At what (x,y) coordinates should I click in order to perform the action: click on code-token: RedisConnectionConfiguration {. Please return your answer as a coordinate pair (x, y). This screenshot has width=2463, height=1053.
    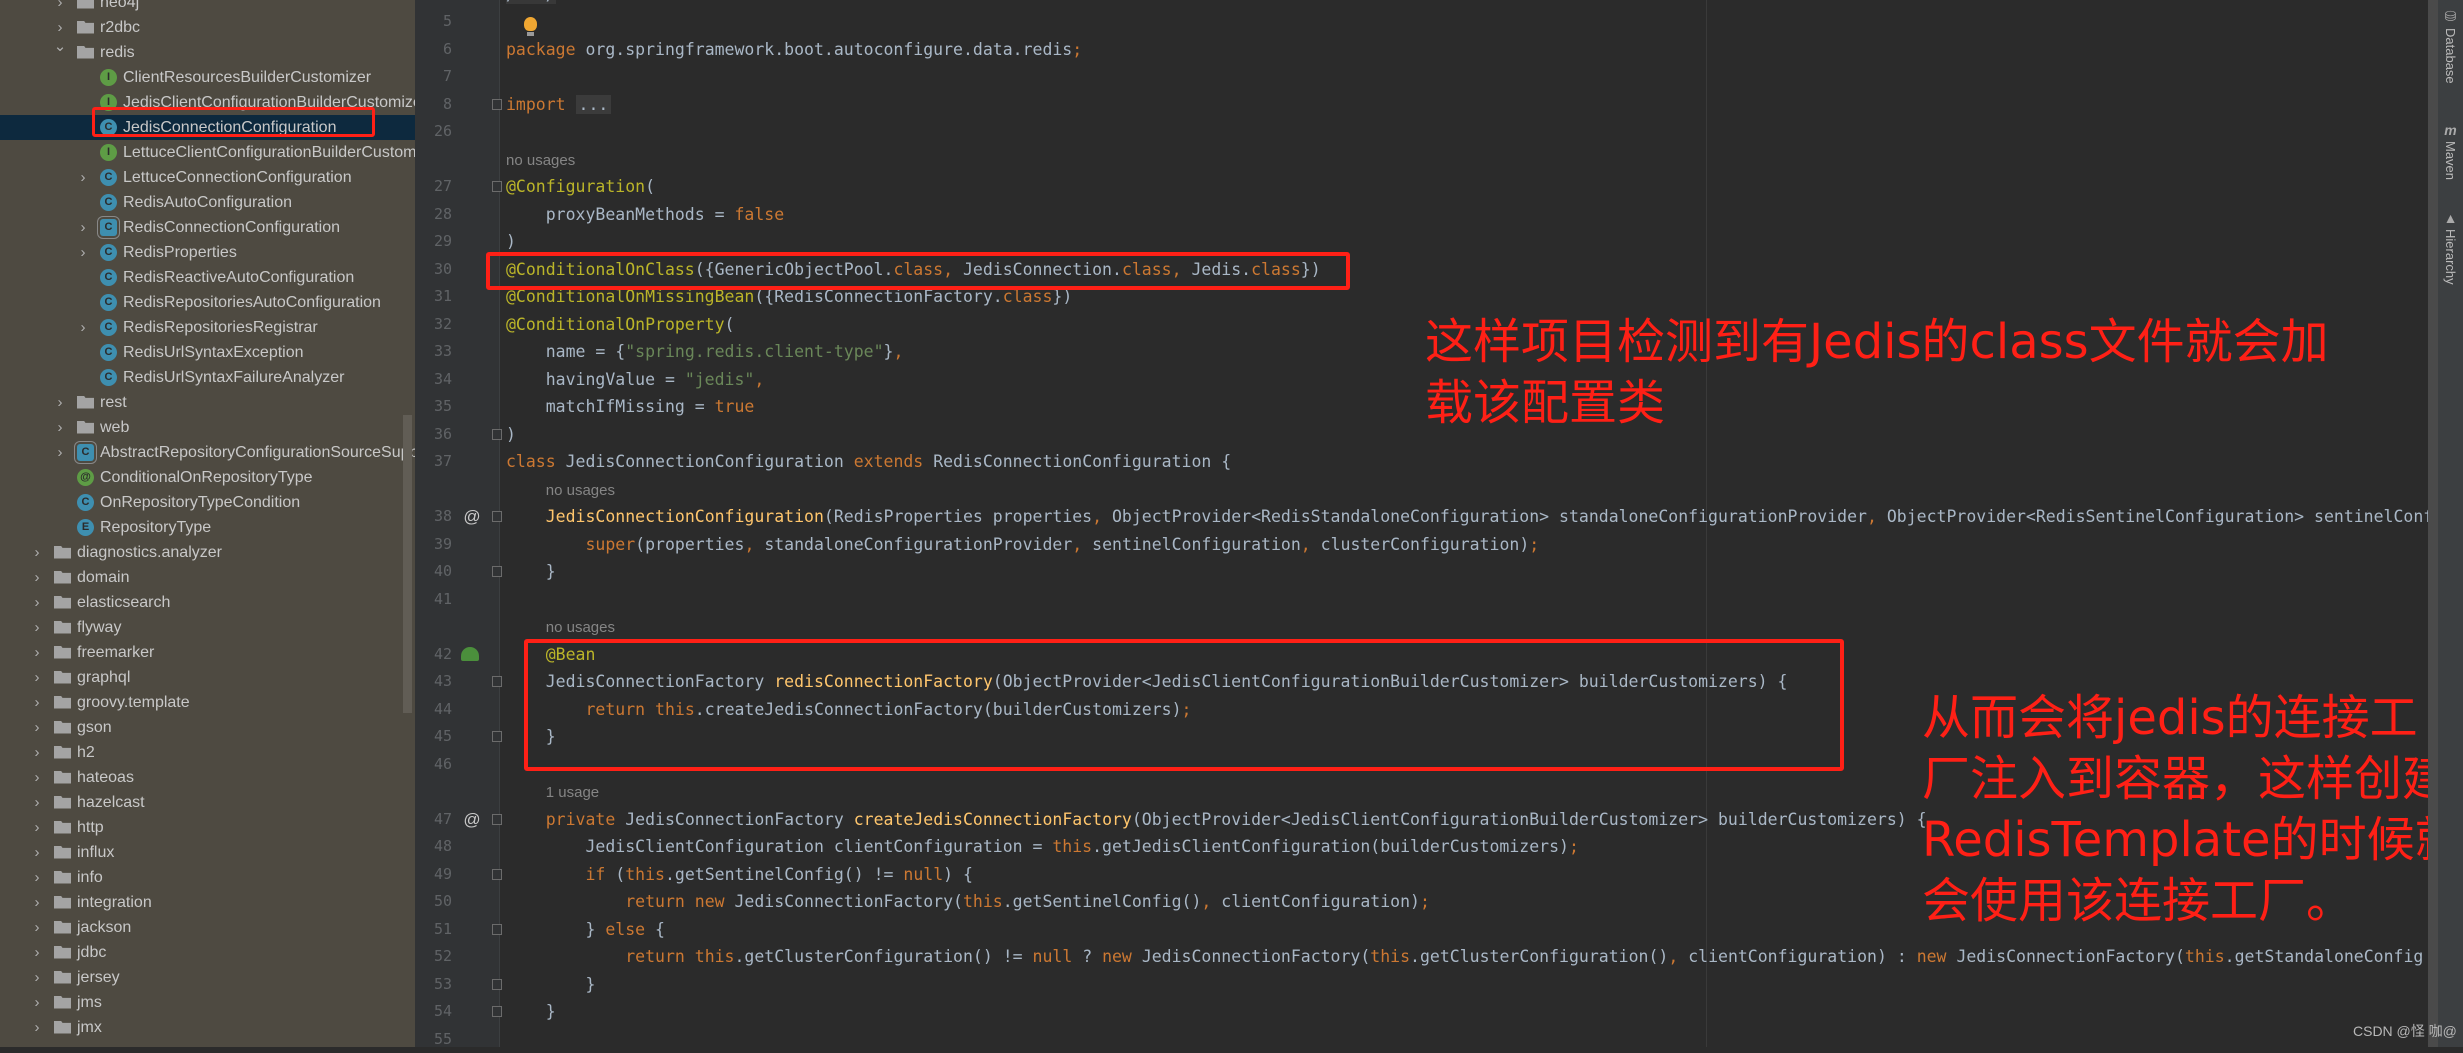
    Looking at the image, I should click on (1082, 462).